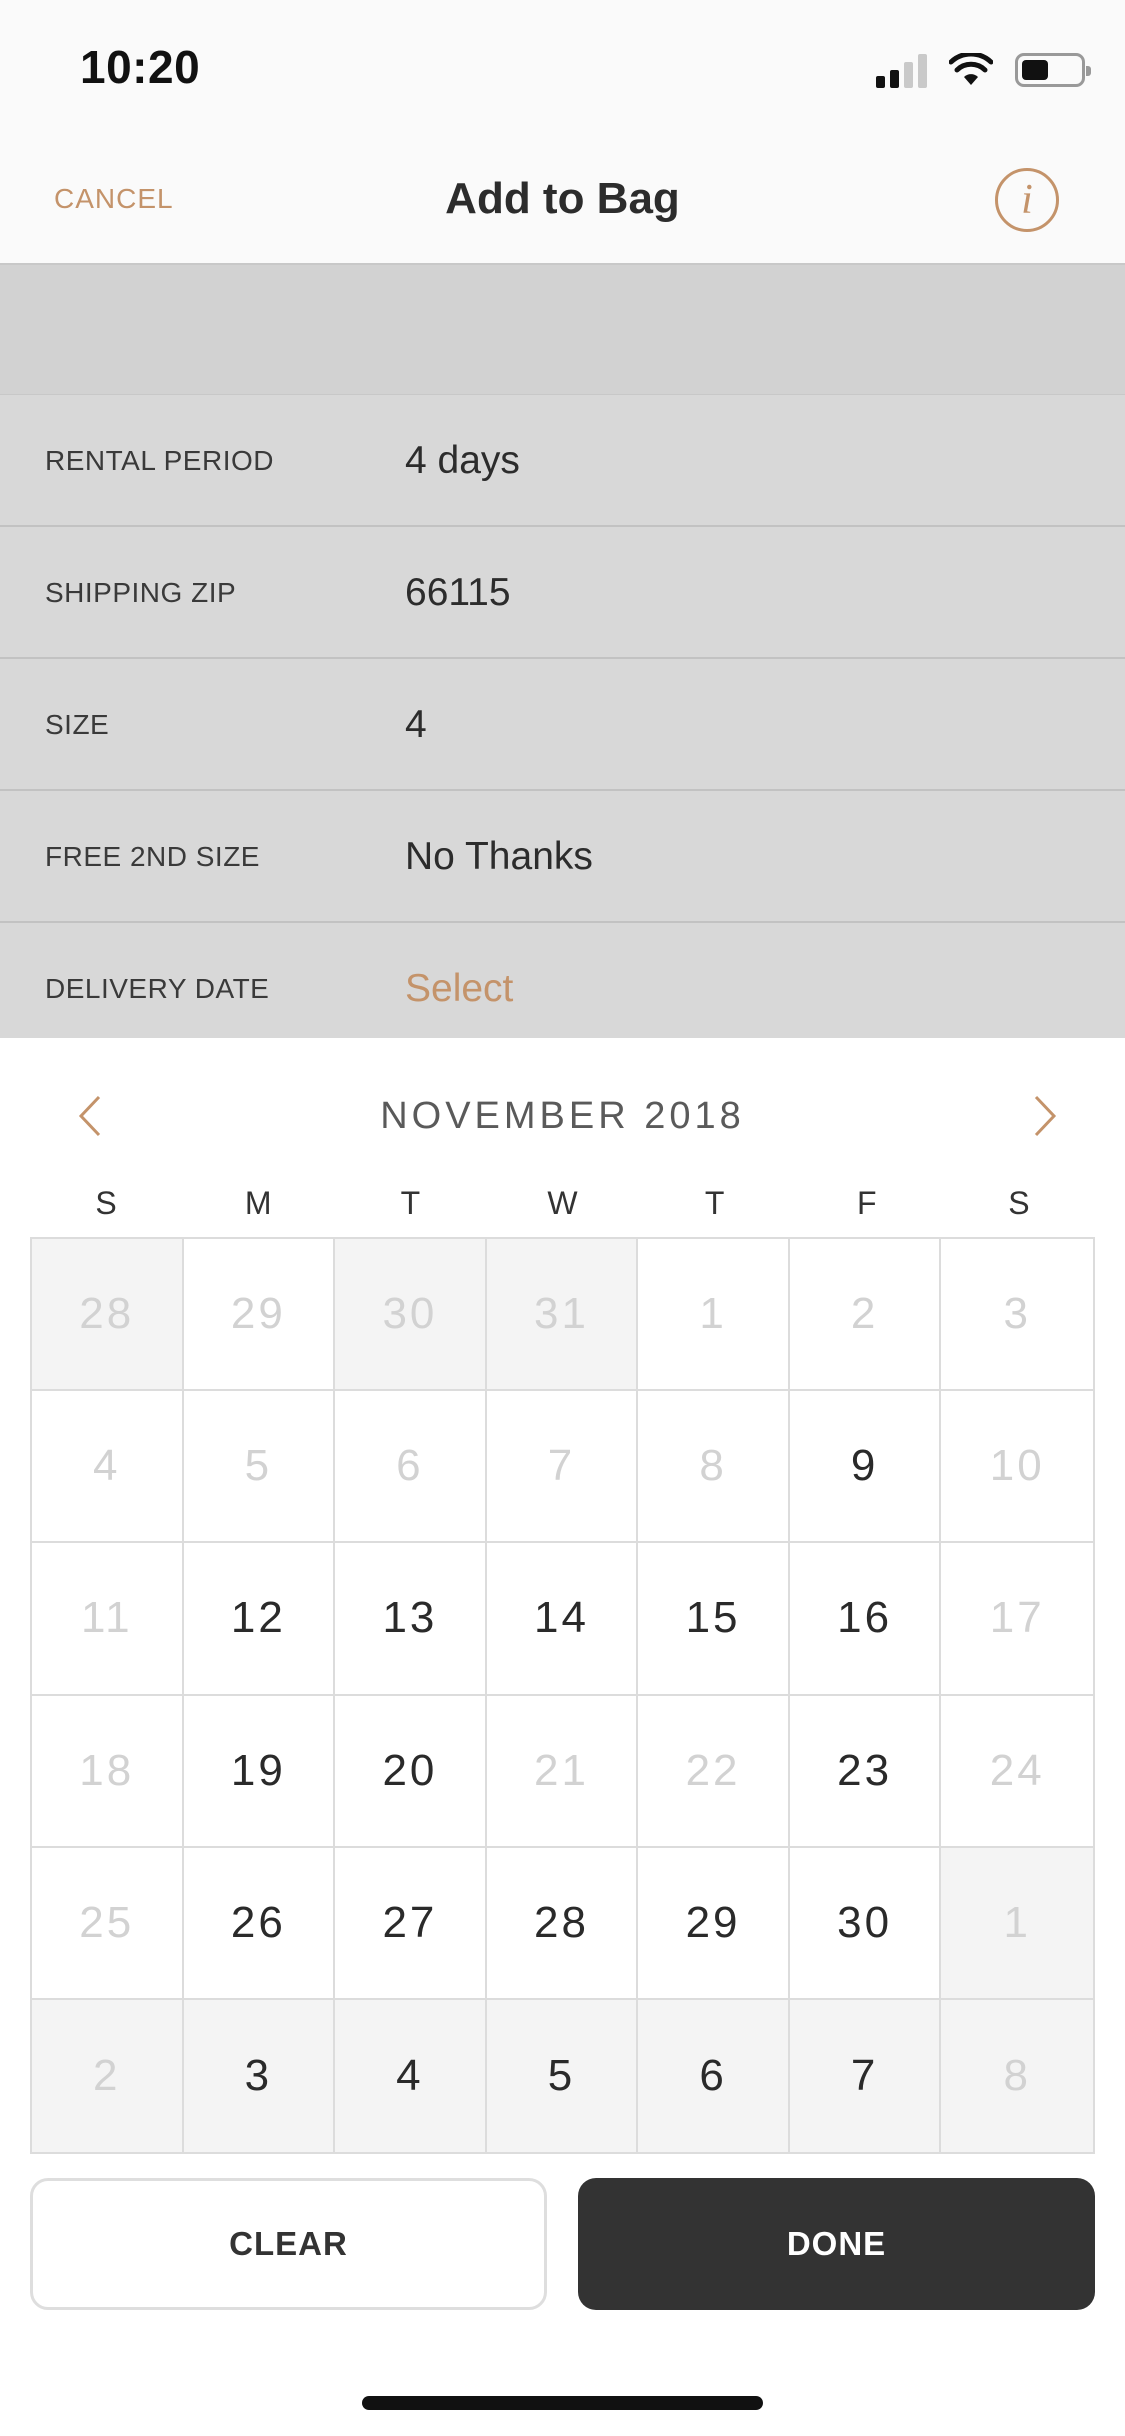 This screenshot has width=1125, height=2436. Describe the element at coordinates (865, 1467) in the screenshot. I see `calendar-day: 9` at that location.